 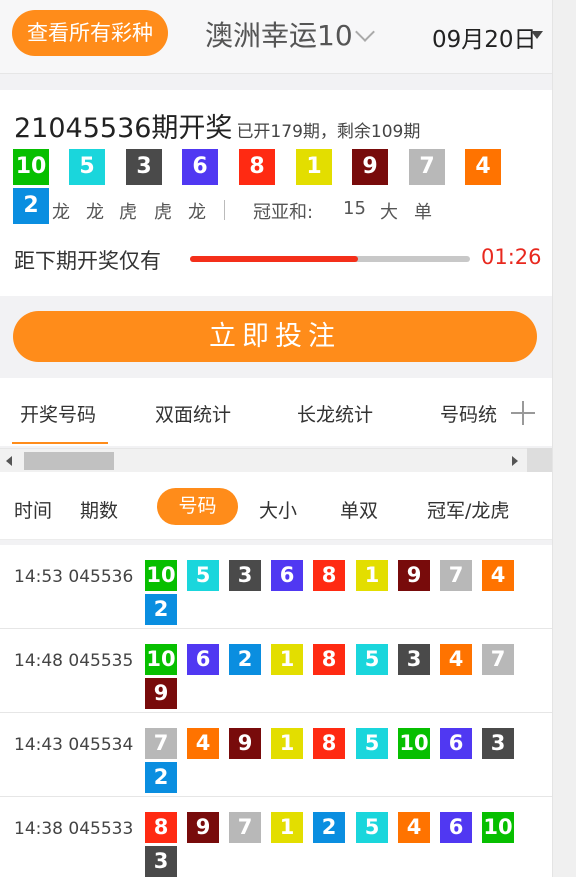 I want to click on filter-issue: 期数, so click(x=99, y=509).